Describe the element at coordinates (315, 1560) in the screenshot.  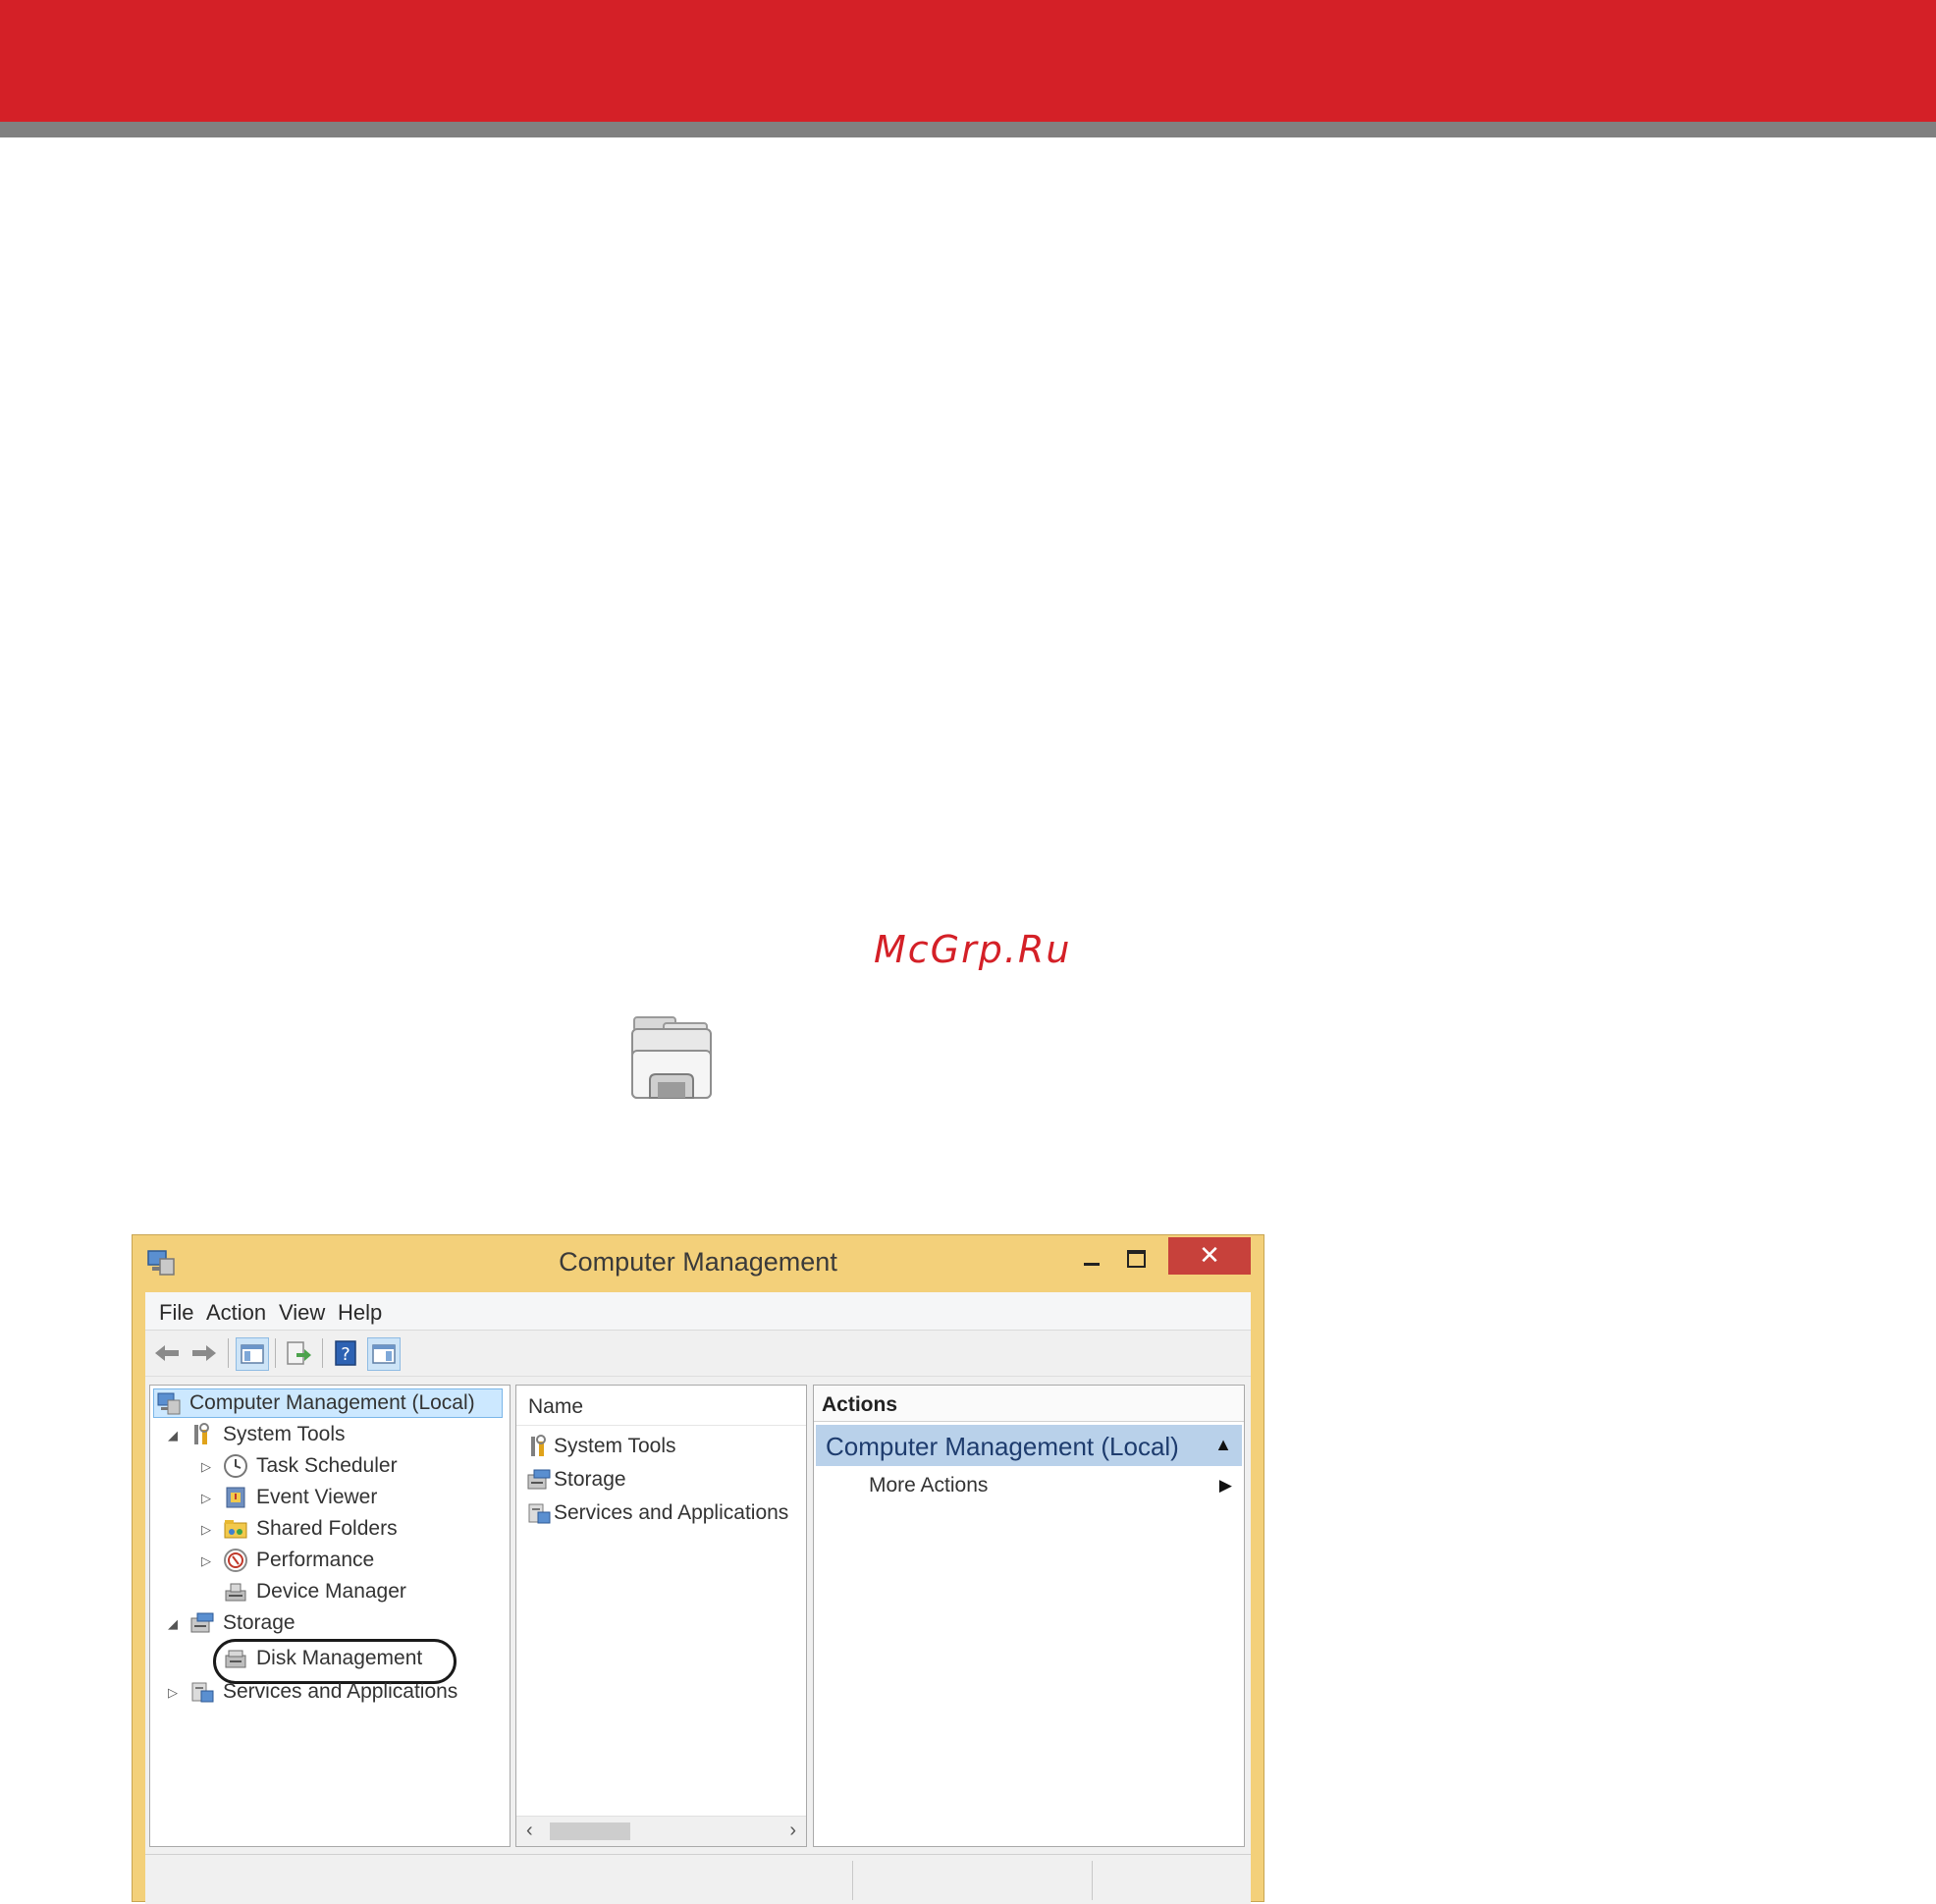
I see `tree-item-label: Performance` at that location.